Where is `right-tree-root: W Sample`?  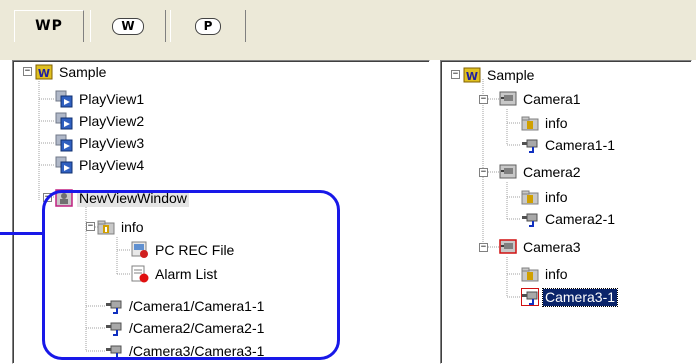
right-tree-root: W Sample is located at coordinates (499, 75).